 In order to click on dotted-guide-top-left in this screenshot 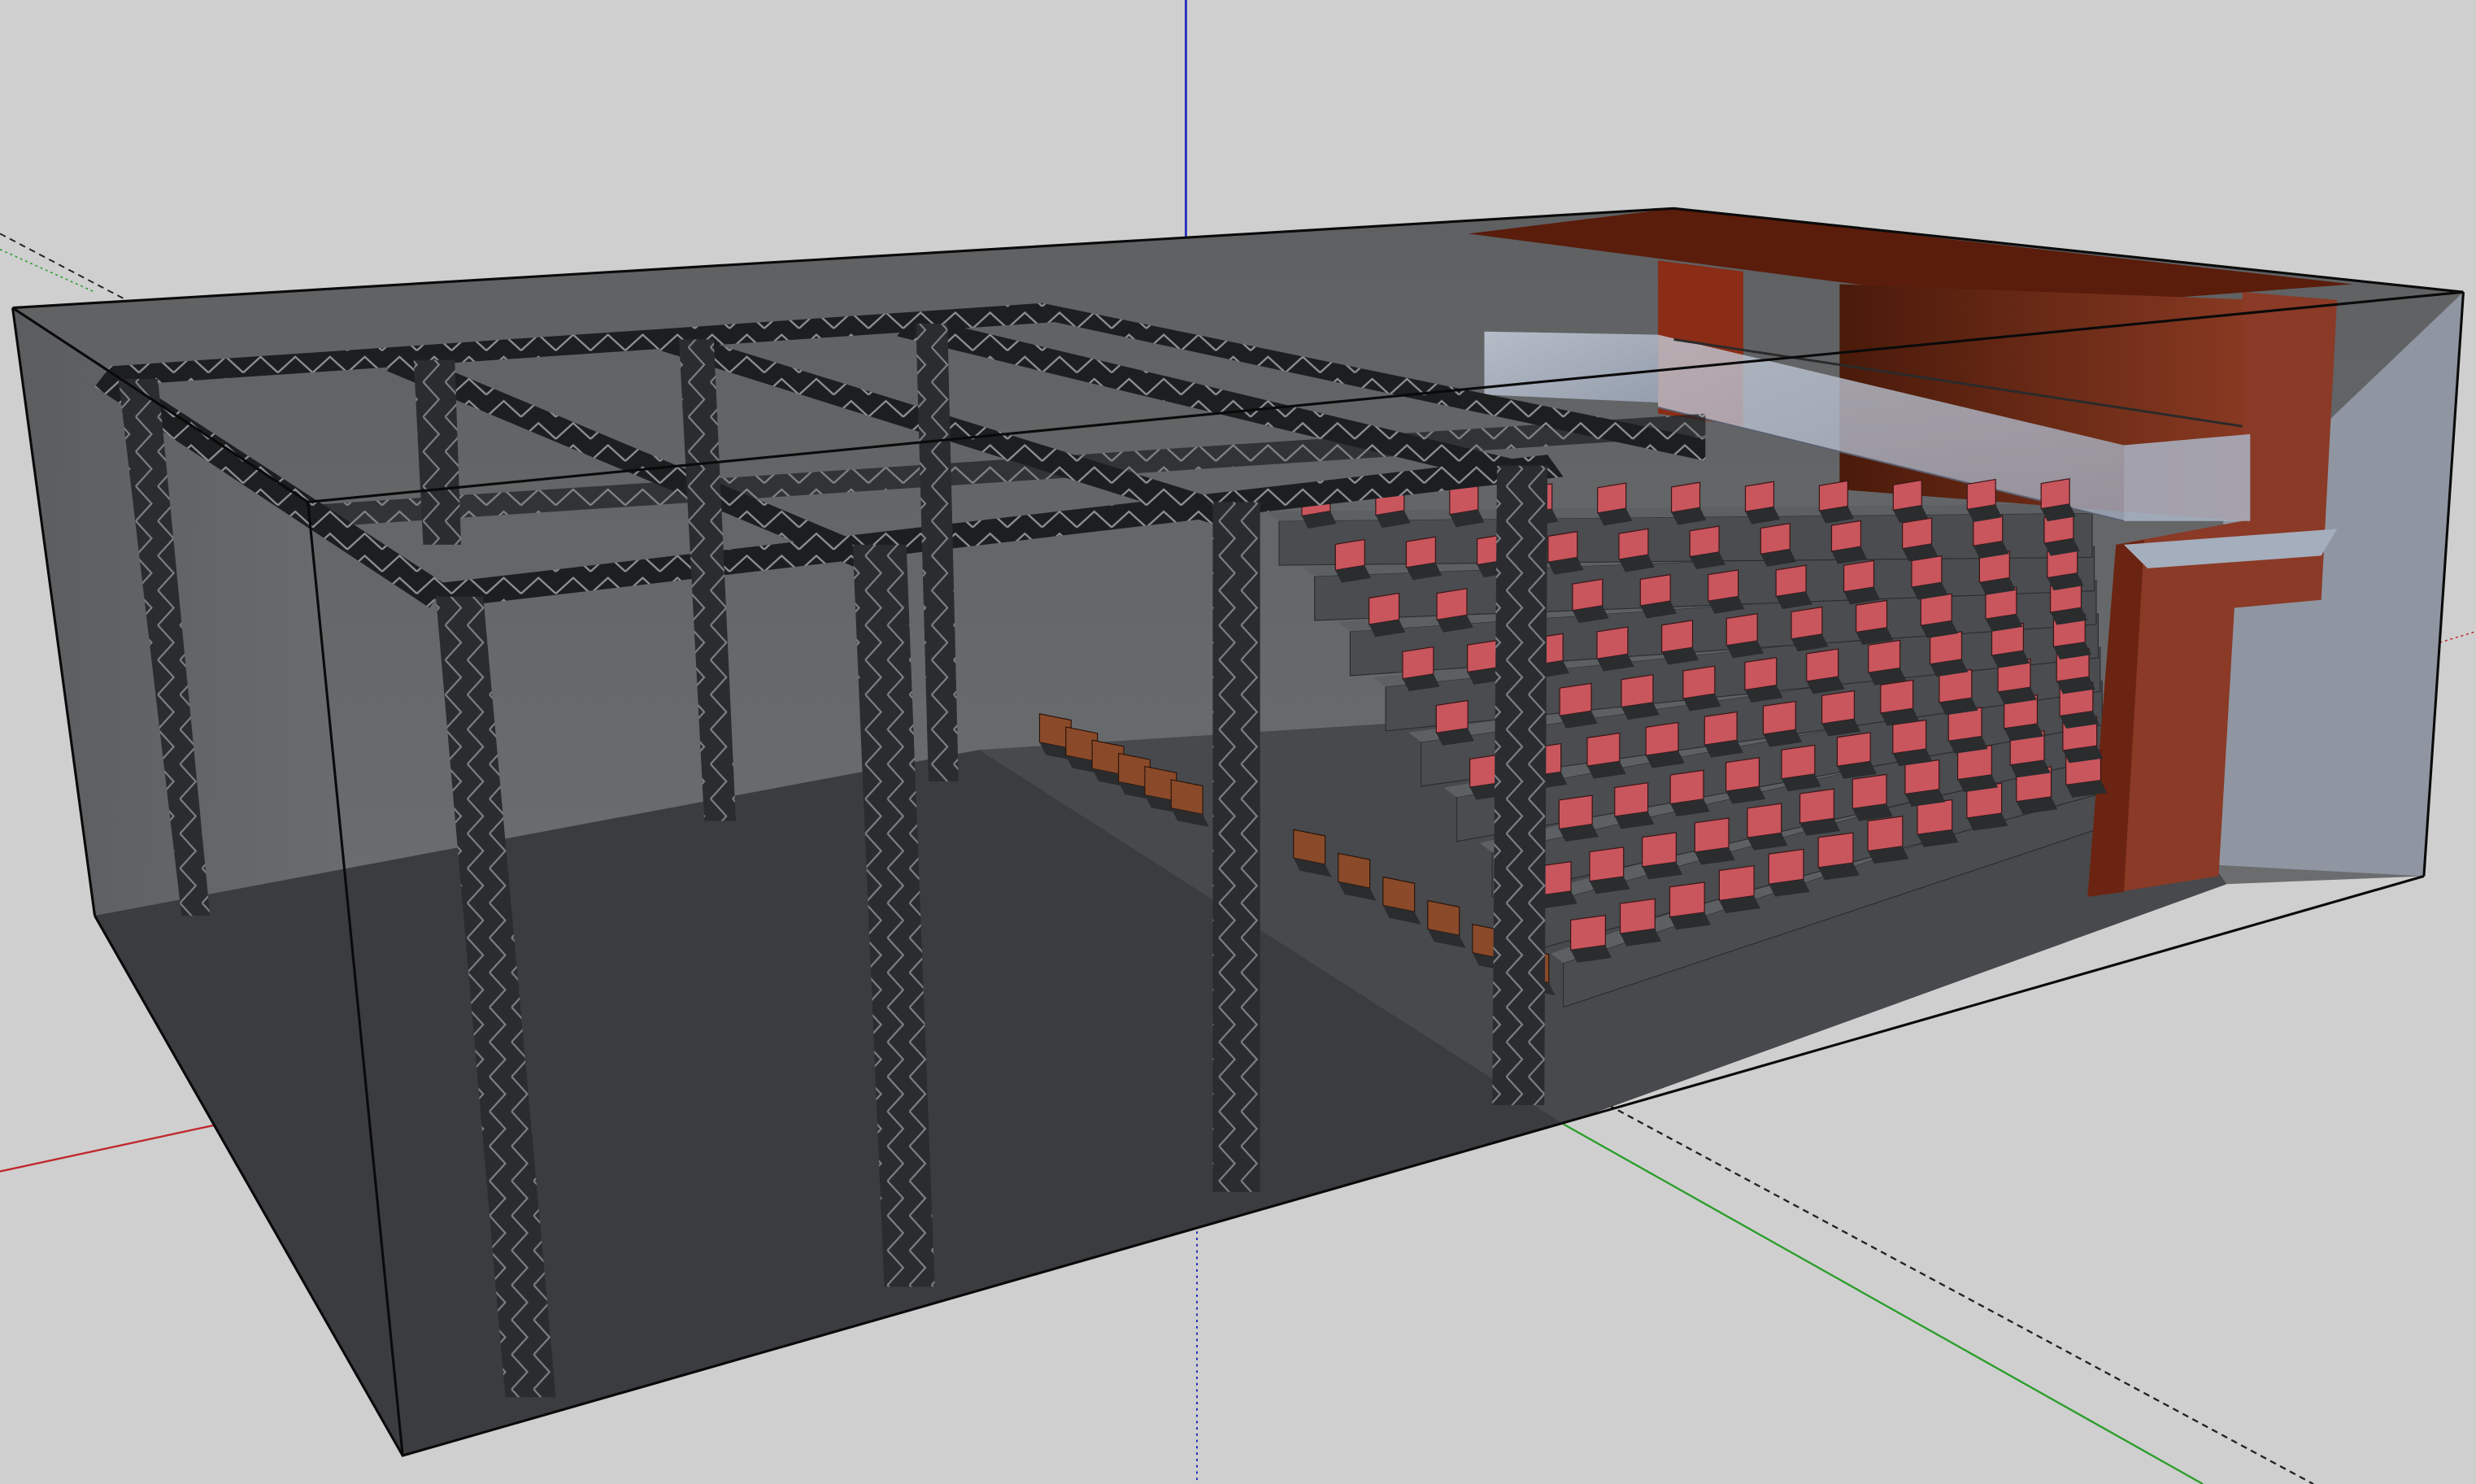, I will do `click(48, 271)`.